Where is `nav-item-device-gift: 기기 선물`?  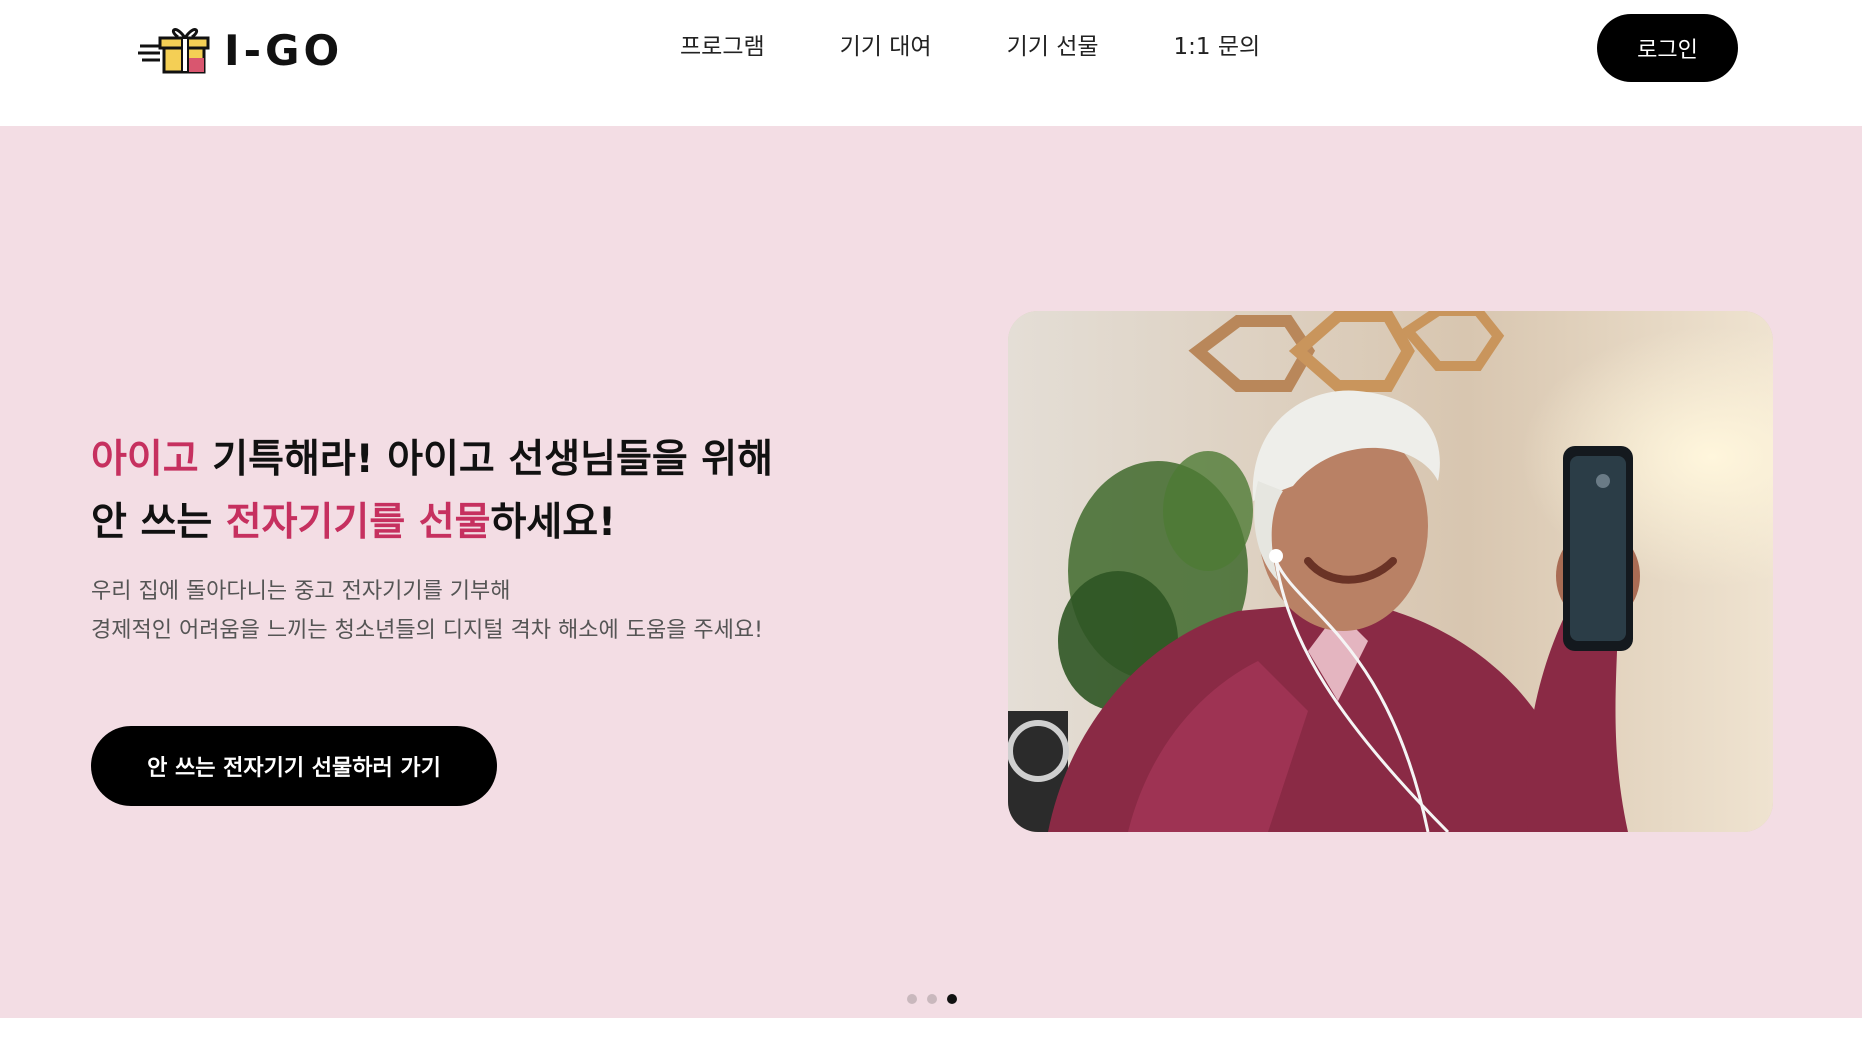
nav-item-device-gift: 기기 선물 is located at coordinates (1053, 47).